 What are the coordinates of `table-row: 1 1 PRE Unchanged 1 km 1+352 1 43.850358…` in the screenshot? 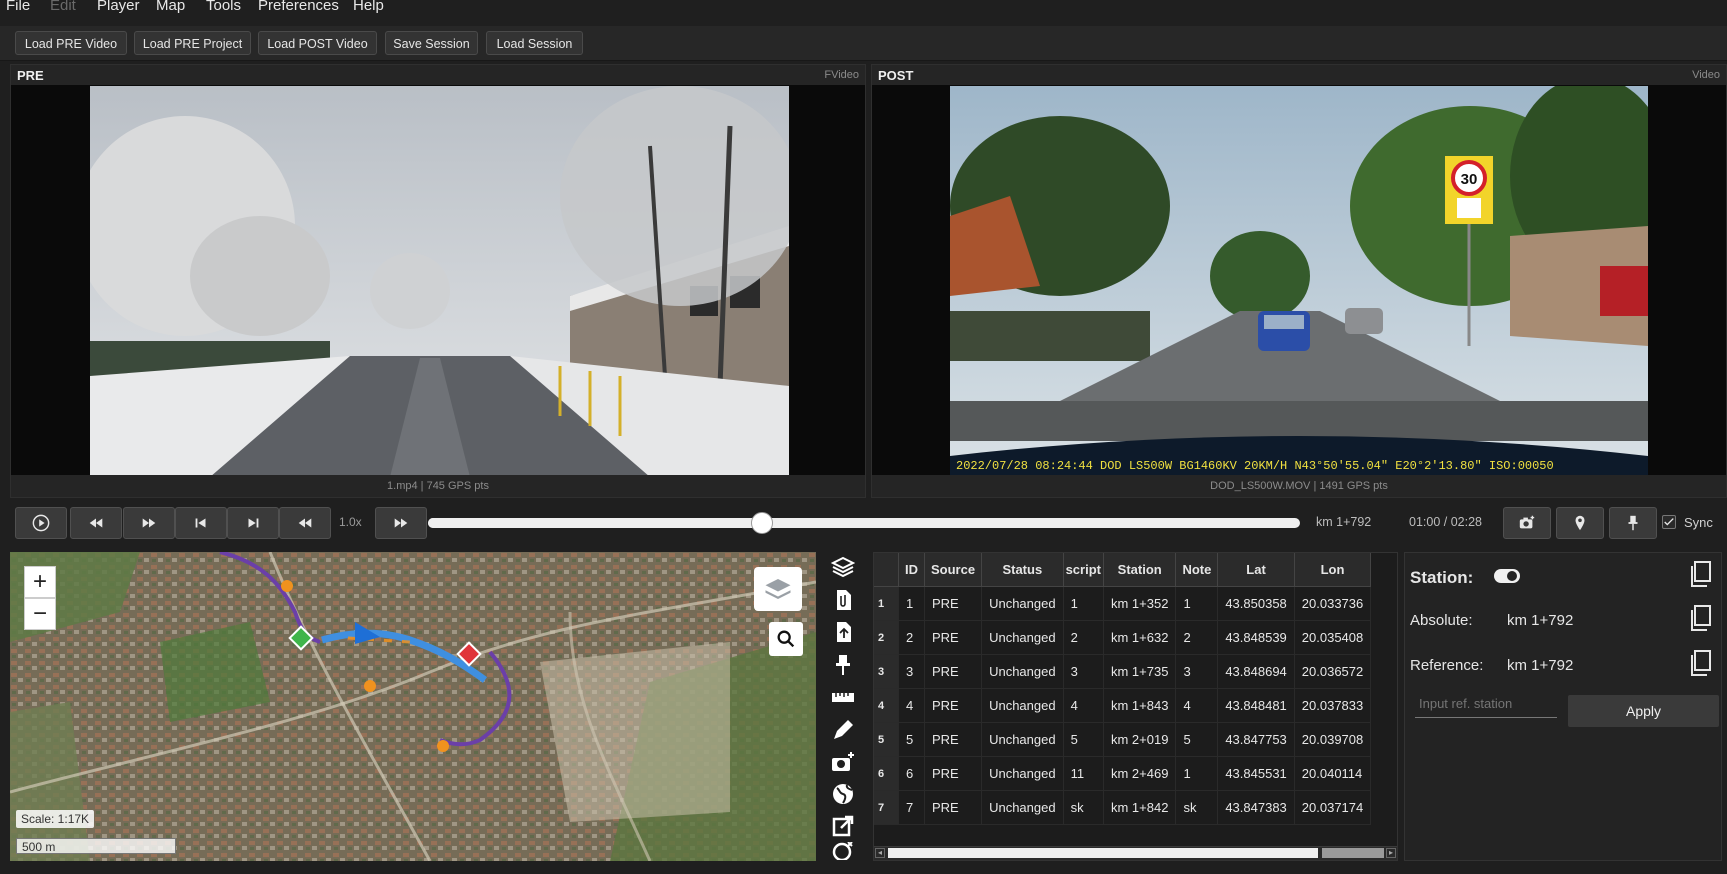 It's located at (1123, 603).